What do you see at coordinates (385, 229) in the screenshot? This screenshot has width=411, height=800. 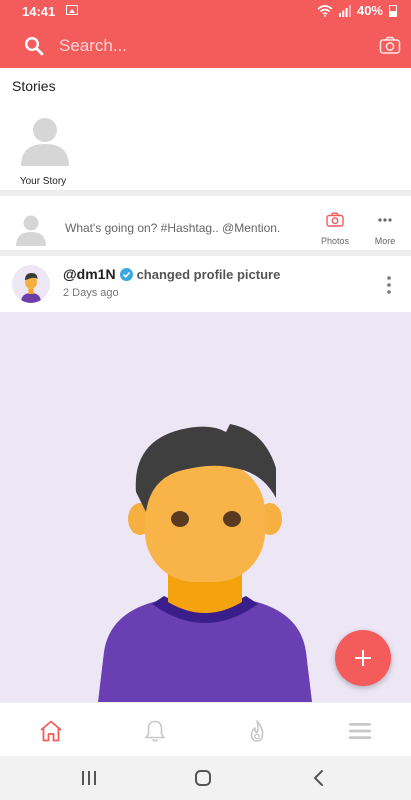 I see `more-button: More` at bounding box center [385, 229].